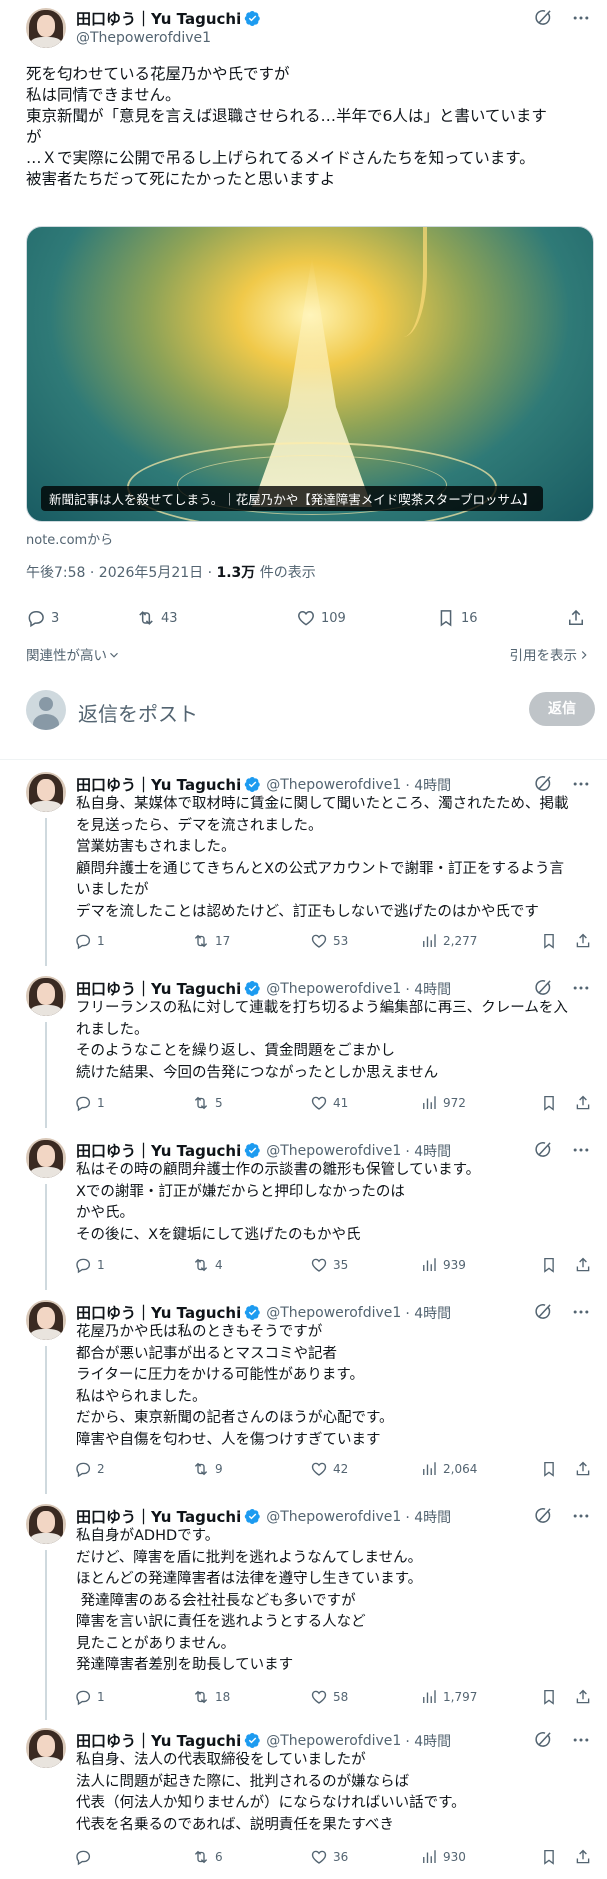 Image resolution: width=607 pixels, height=1879 pixels. I want to click on like-action: 42, so click(329, 1469).